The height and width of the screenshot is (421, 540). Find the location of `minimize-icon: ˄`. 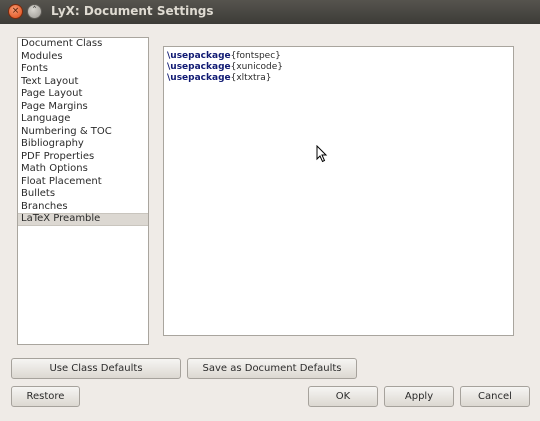

minimize-icon: ˄ is located at coordinates (34, 11).